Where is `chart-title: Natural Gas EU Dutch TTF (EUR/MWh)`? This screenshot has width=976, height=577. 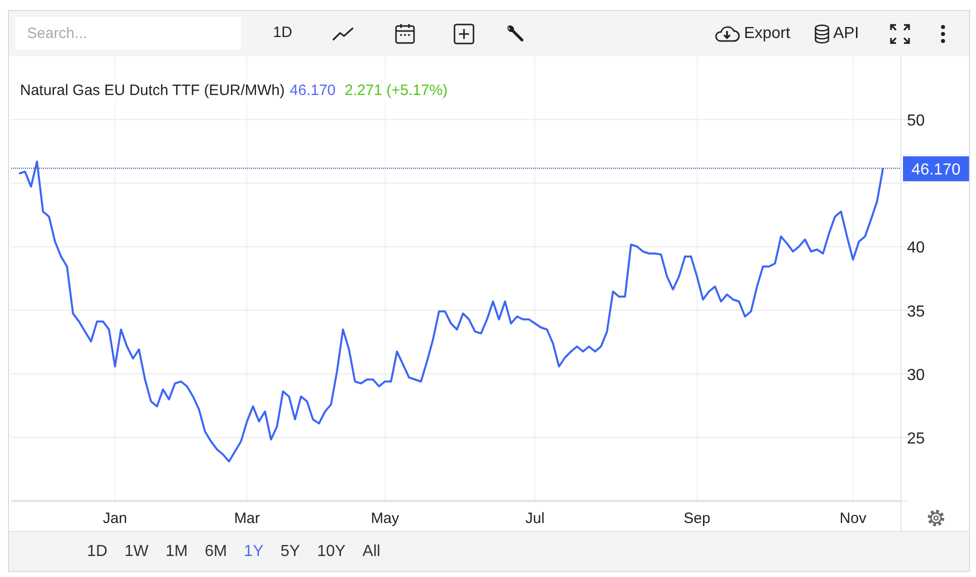
chart-title: Natural Gas EU Dutch TTF (EUR/MWh) is located at coordinates (152, 91).